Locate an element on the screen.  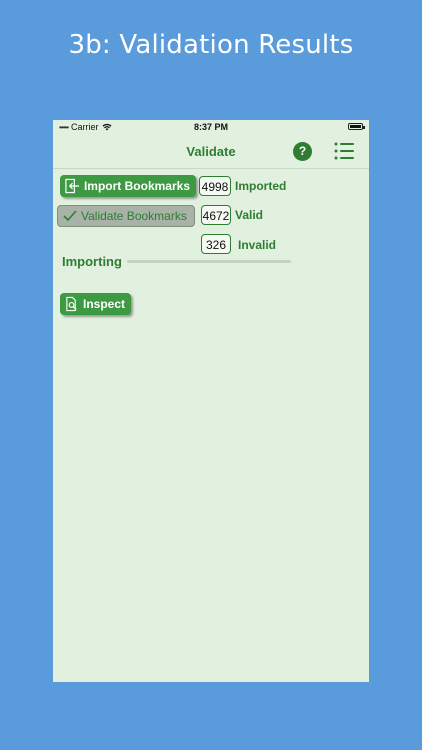
import-bookmarks-label: Import Bookmarks is located at coordinates (136, 186).